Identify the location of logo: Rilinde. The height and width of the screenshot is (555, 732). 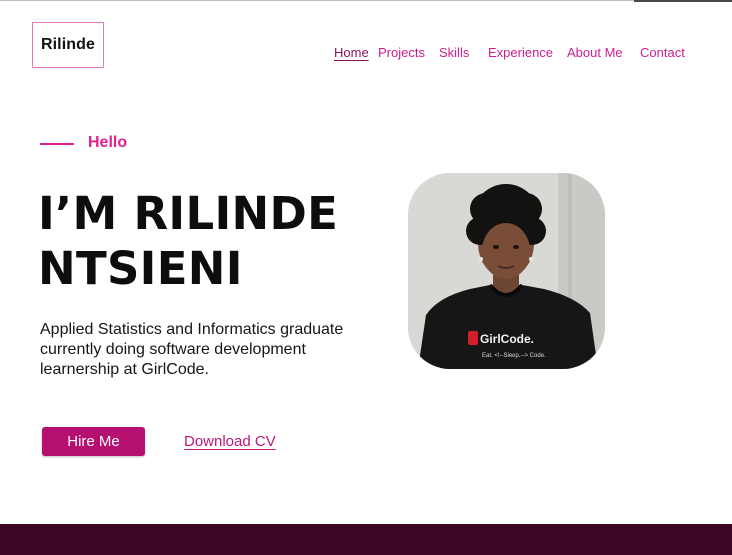
(68, 45).